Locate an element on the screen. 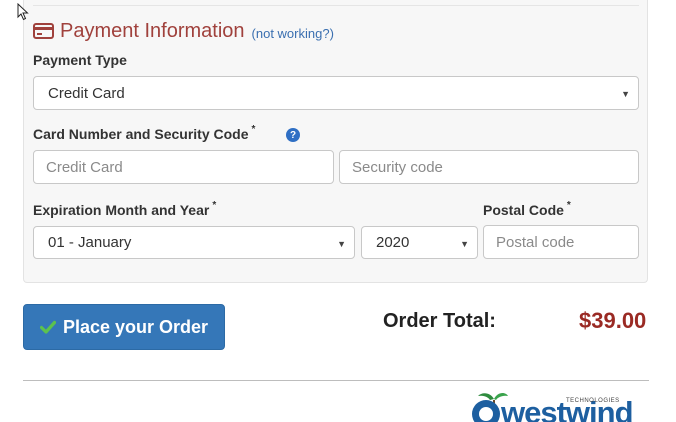 The image size is (676, 422). not-working-link: (not working?) is located at coordinates (293, 33).